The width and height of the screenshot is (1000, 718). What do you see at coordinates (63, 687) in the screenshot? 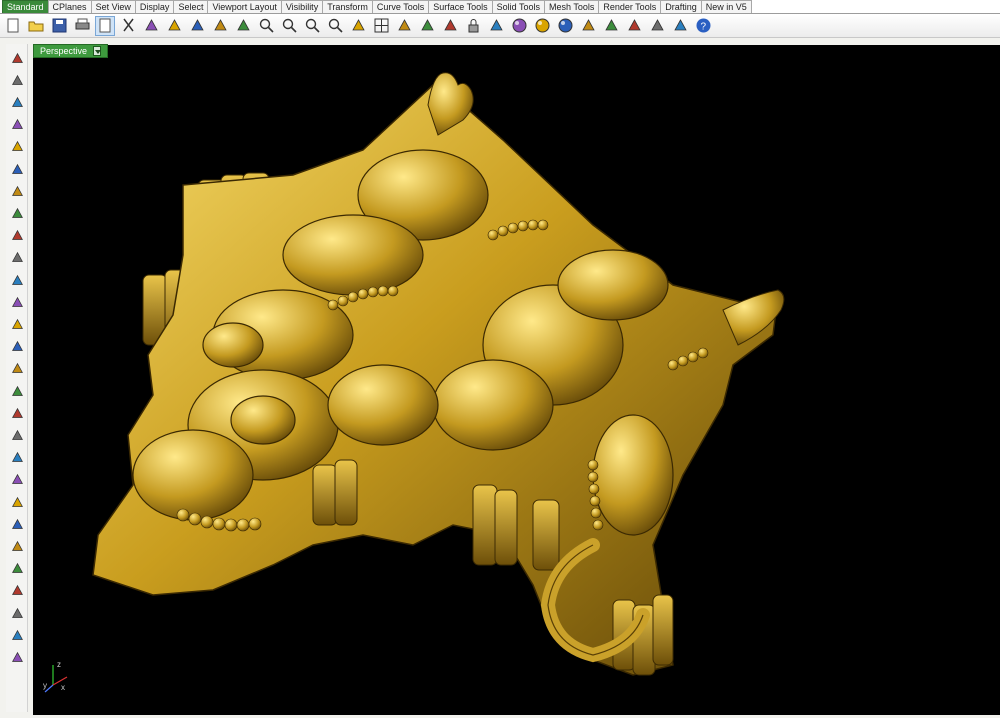
I see `axis-label-x: x` at bounding box center [63, 687].